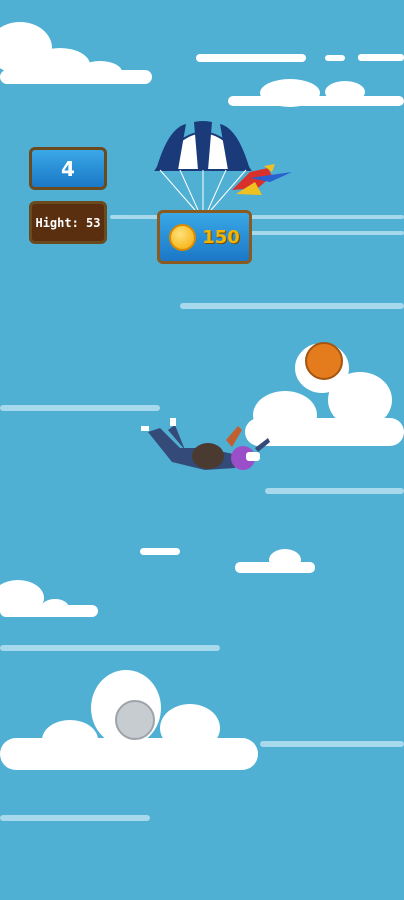 The image size is (404, 900). I want to click on level-value: 4, so click(68, 168).